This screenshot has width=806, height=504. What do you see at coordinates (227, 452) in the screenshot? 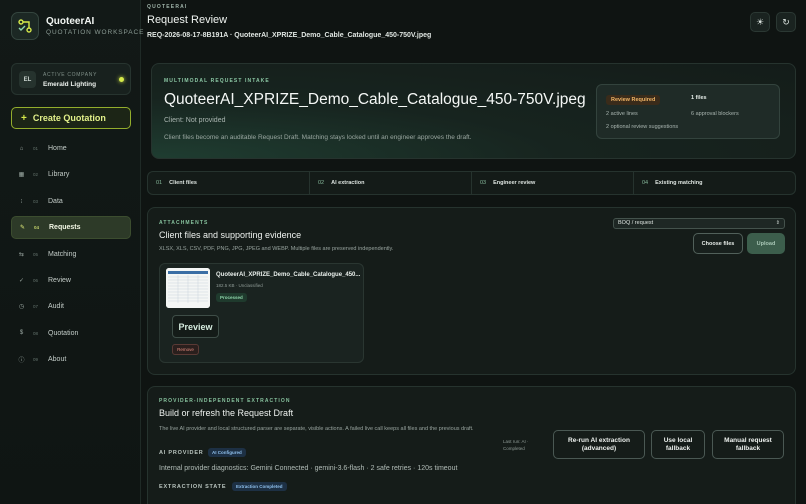
I see `ai-provider-badge: AI Configured` at bounding box center [227, 452].